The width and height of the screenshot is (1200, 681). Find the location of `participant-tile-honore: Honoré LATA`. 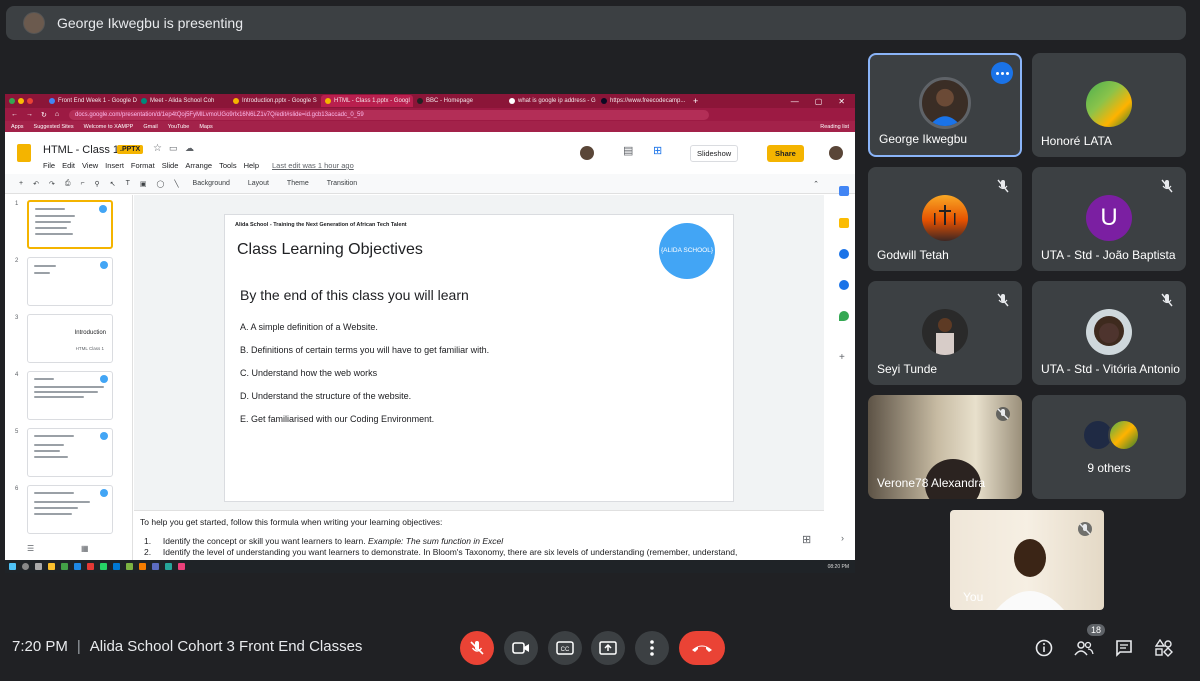

participant-tile-honore: Honoré LATA is located at coordinates (1109, 105).